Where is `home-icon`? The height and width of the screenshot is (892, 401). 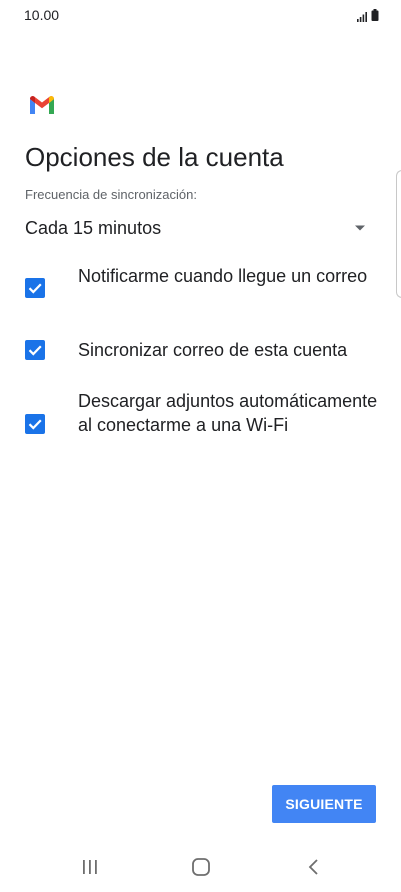
home-icon is located at coordinates (201, 867).